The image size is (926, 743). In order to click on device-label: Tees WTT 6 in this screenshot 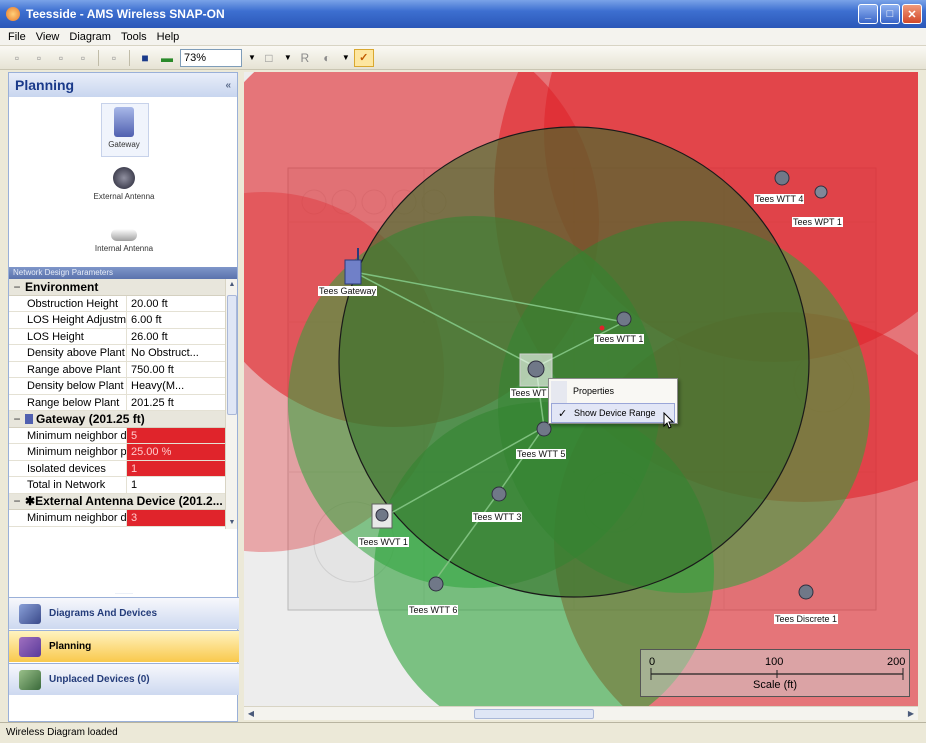, I will do `click(433, 610)`.